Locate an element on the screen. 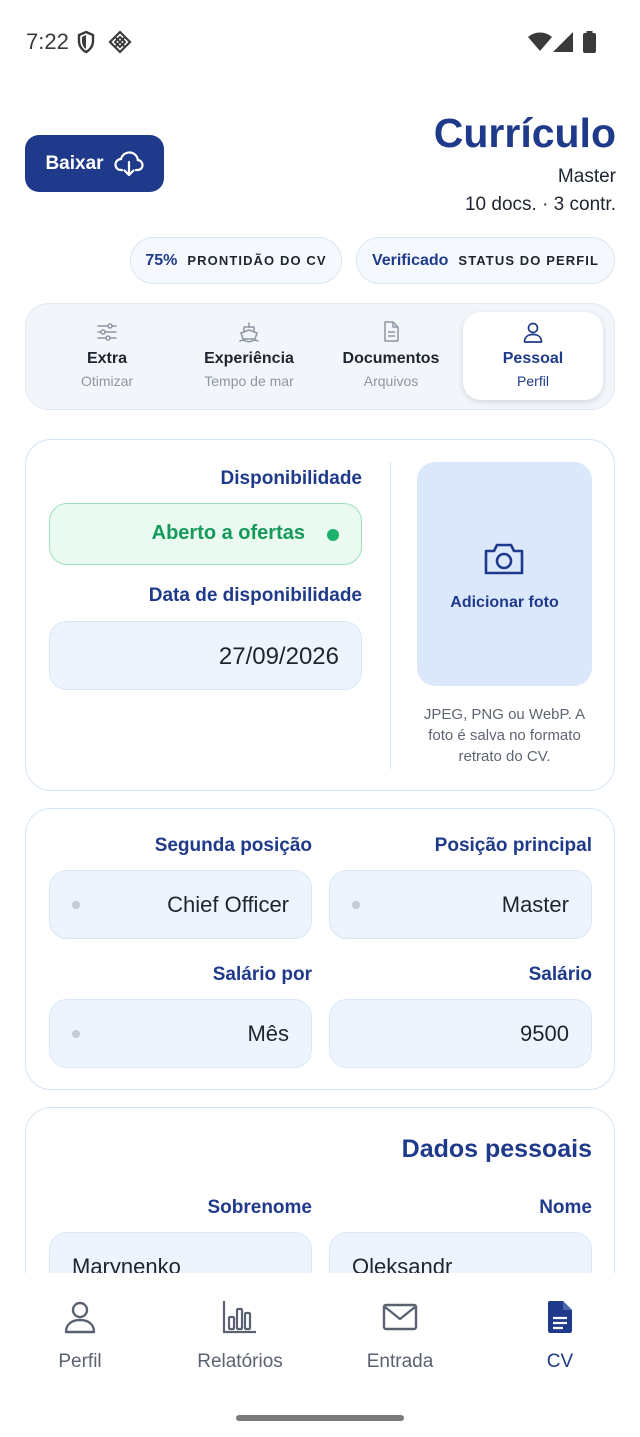 This screenshot has width=640, height=1437. secondary-position-label: Segunda posição is located at coordinates (233, 845).